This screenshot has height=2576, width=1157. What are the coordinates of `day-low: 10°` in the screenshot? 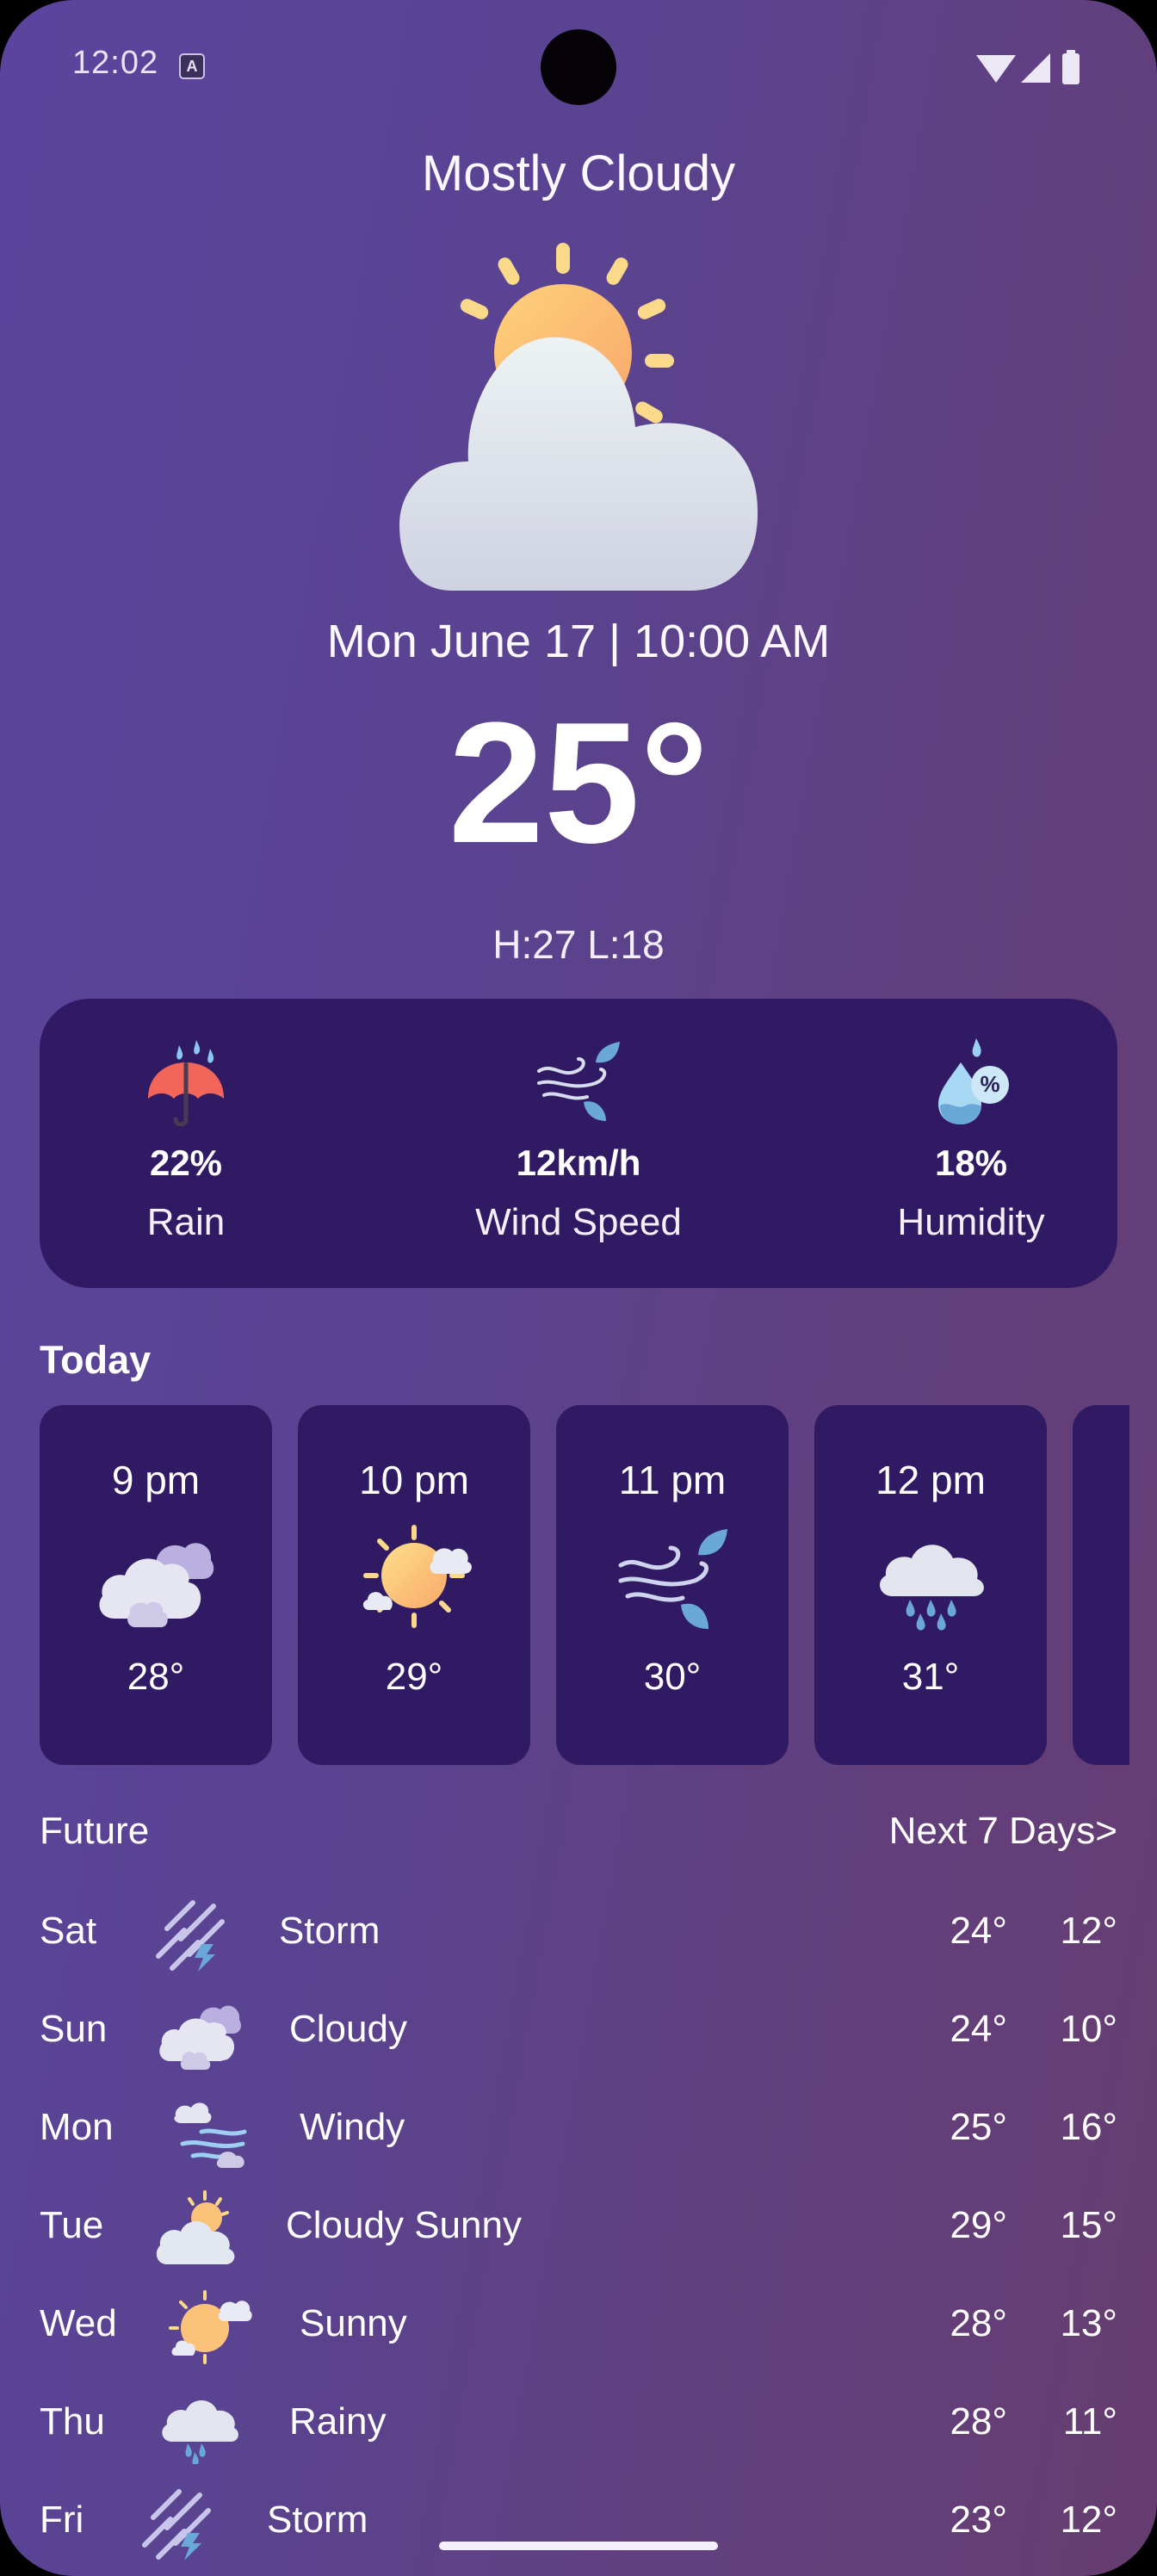 It's located at (1088, 2029).